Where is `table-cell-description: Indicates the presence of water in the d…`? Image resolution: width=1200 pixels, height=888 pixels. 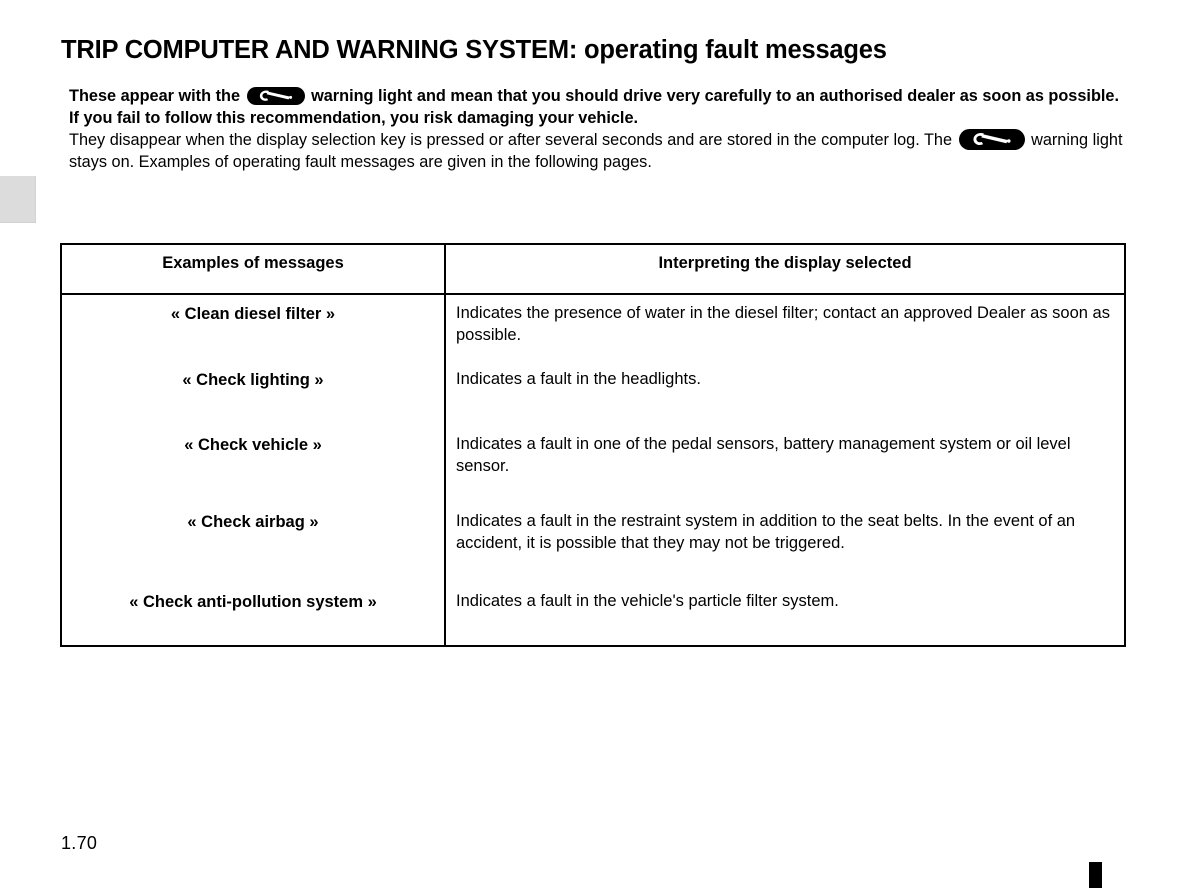 table-cell-description: Indicates the presence of water in the d… is located at coordinates (783, 324).